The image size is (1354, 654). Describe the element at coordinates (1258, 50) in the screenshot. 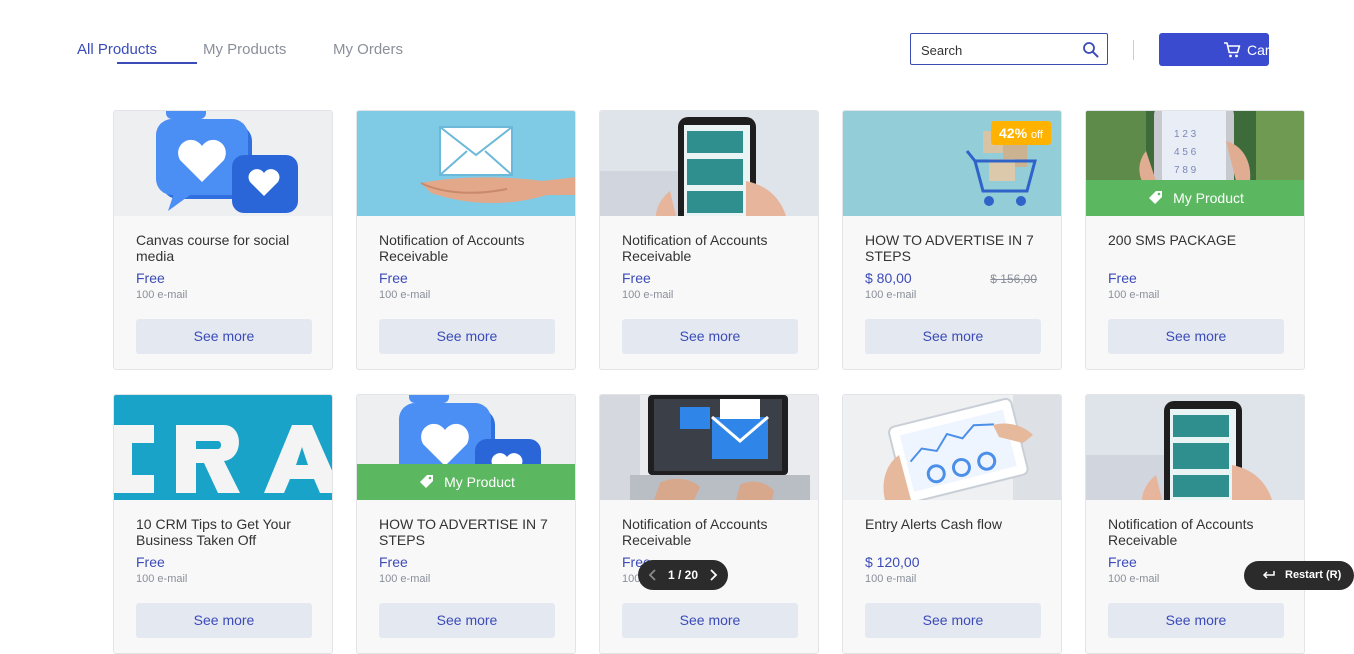

I see `cart-label: Car` at that location.